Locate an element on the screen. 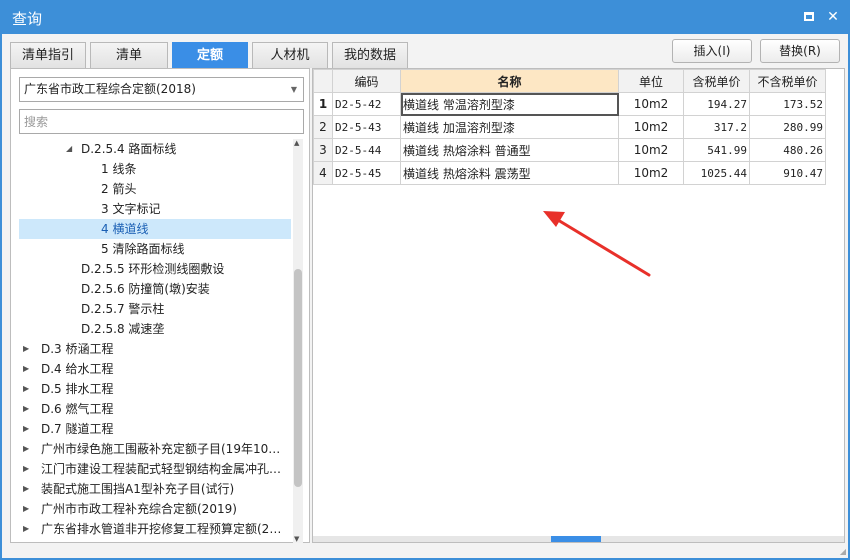 This screenshot has height=560, width=850. tree-node: ▶ D.4 给水工程 is located at coordinates (155, 369).